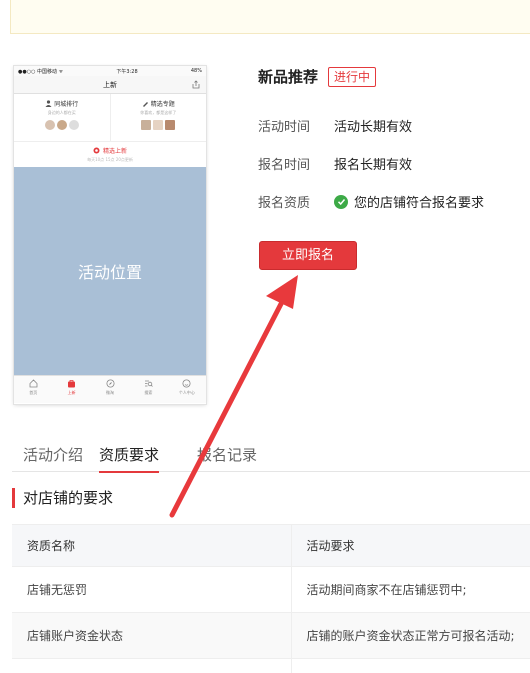 This screenshot has width=530, height=673. What do you see at coordinates (162, 104) in the screenshot?
I see `card-right-title: 精选专题` at bounding box center [162, 104].